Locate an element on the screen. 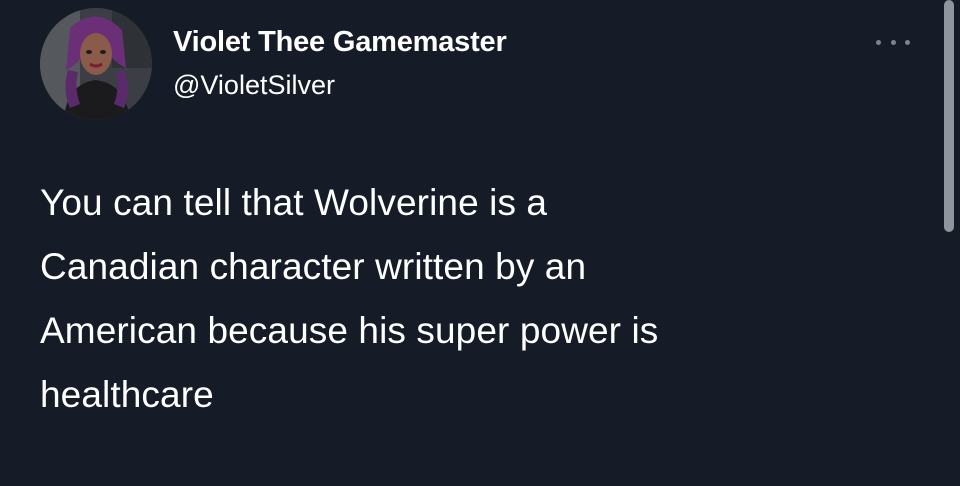 This screenshot has height=486, width=960. tweet-text-line: healthcare is located at coordinates (127, 394).